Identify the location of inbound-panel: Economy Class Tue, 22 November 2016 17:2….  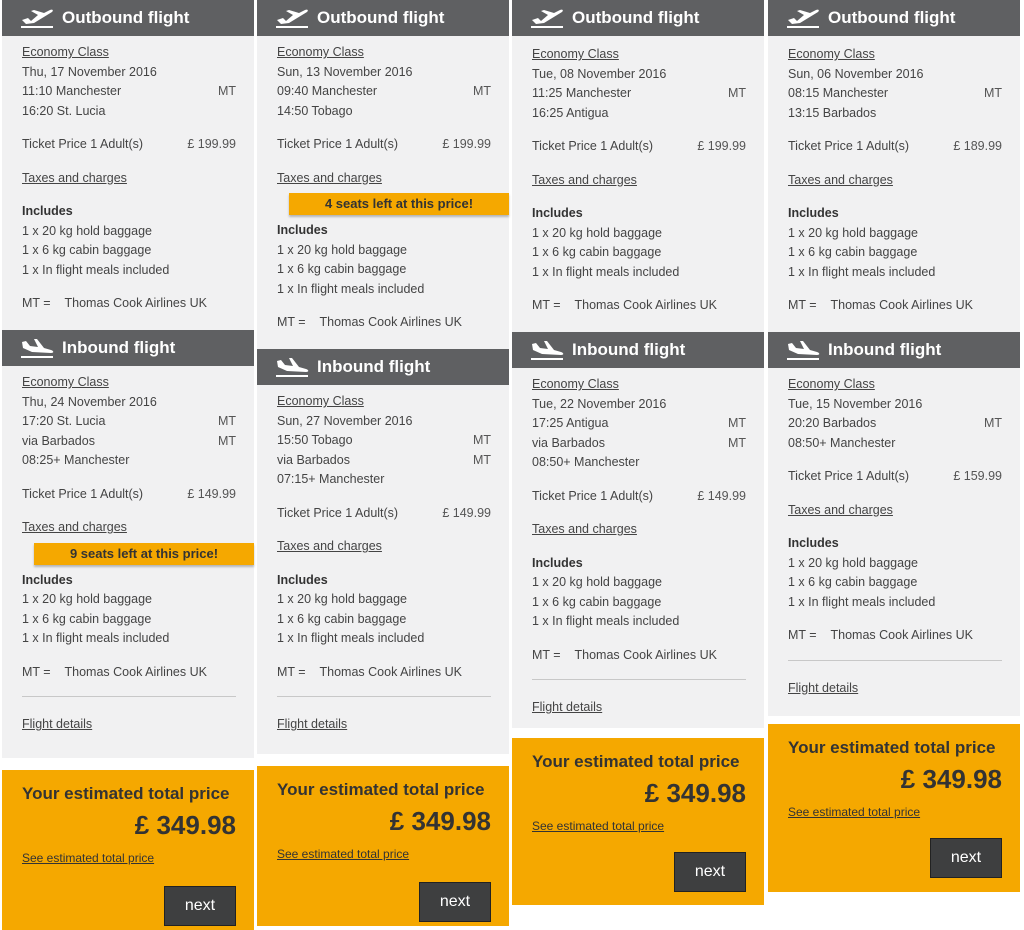
(638, 548).